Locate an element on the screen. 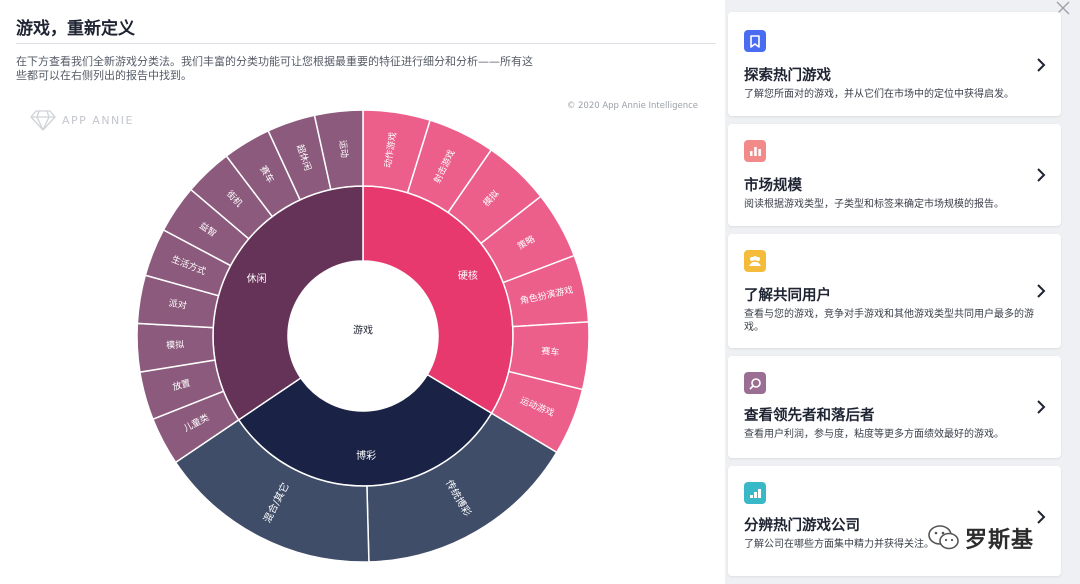 Image resolution: width=1080 pixels, height=584 pixels. category-label: 硬核 is located at coordinates (468, 275).